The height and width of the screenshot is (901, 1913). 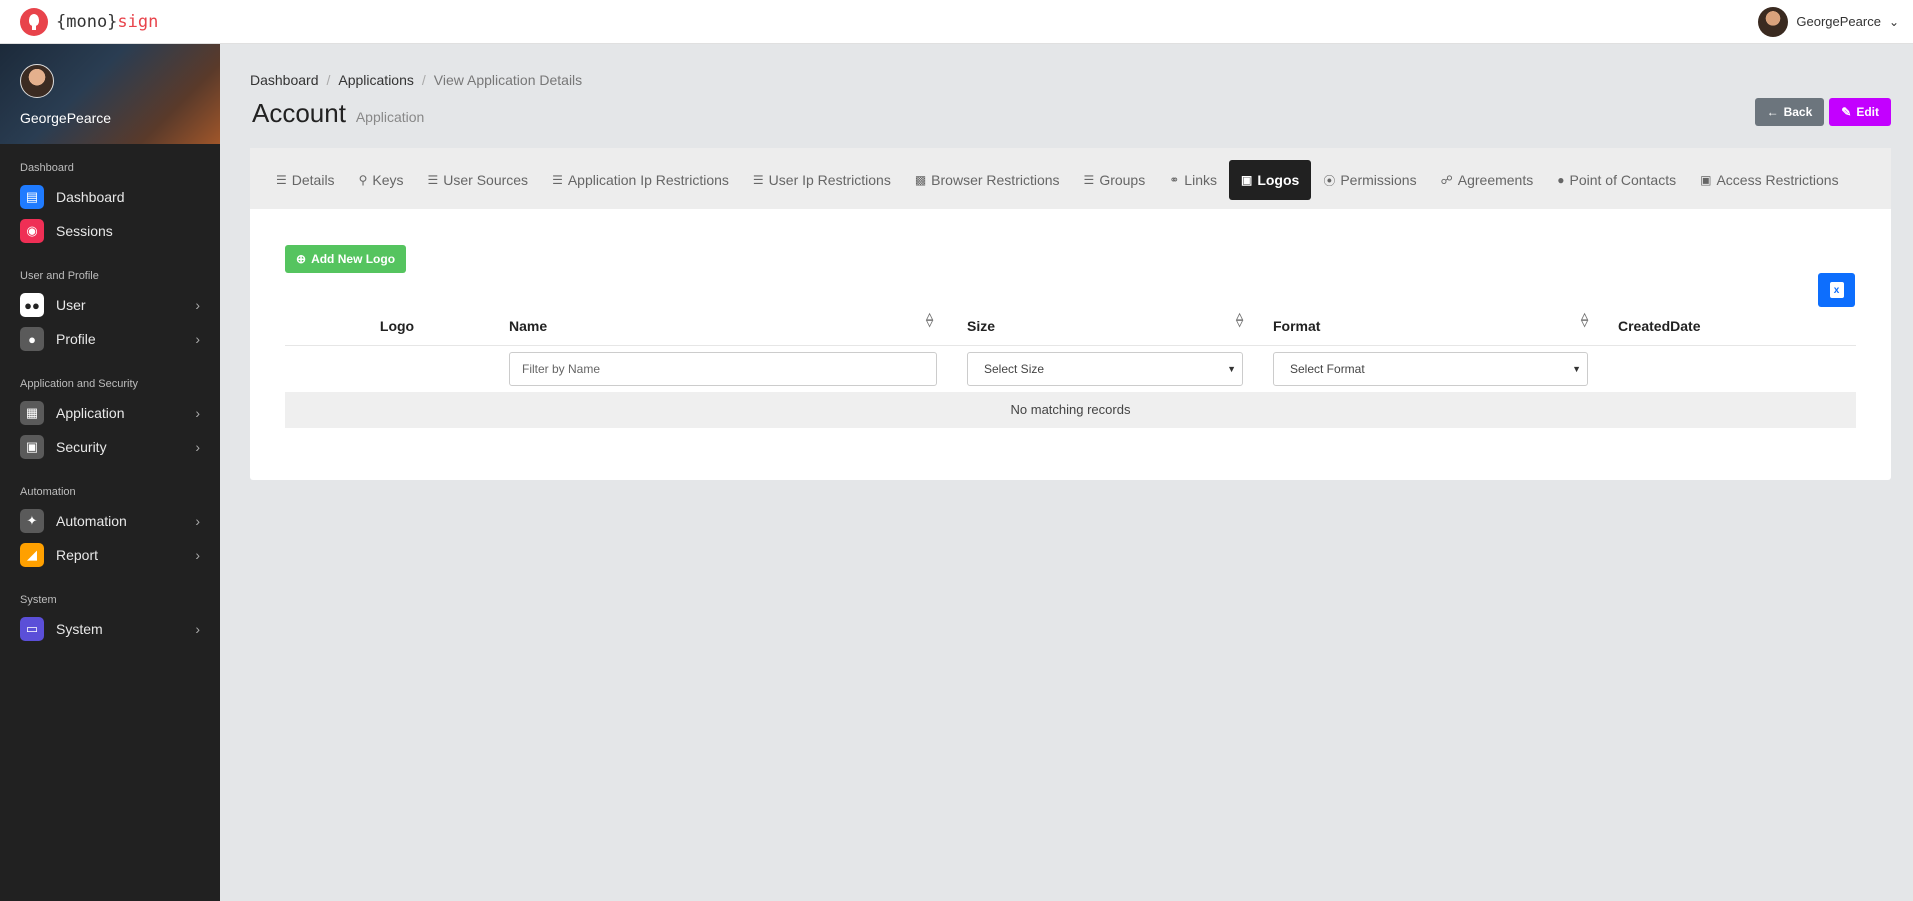 I want to click on filter-cell-name, so click(x=738, y=368).